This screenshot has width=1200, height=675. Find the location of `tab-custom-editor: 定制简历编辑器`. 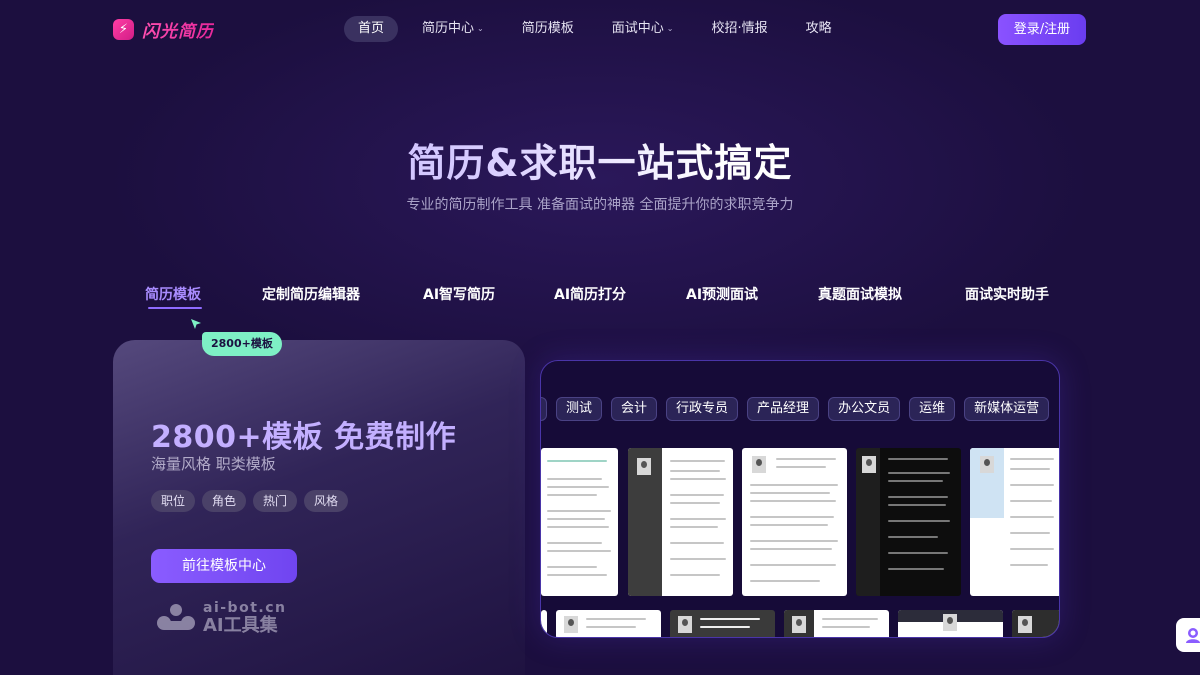

tab-custom-editor: 定制简历编辑器 is located at coordinates (311, 294).